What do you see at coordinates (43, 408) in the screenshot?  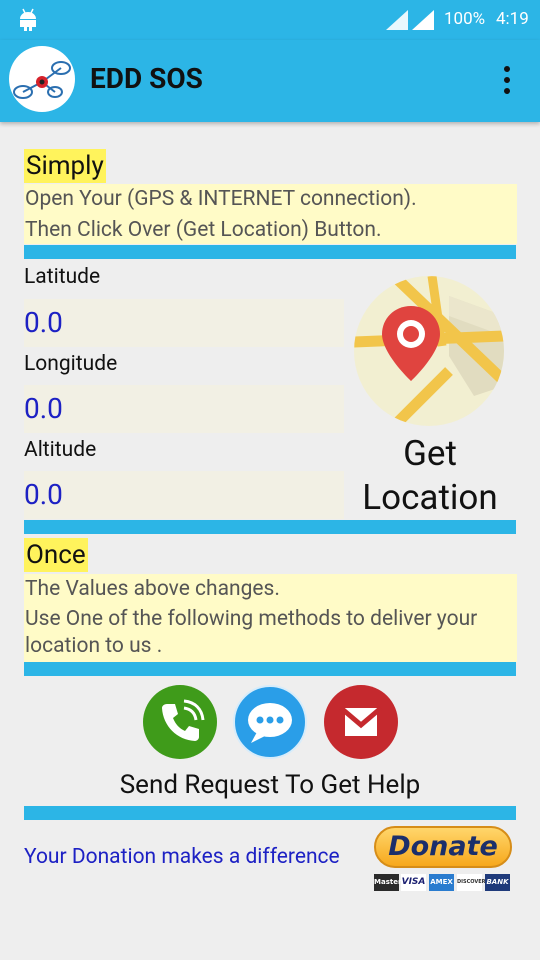 I see `longitude-value: 0.0` at bounding box center [43, 408].